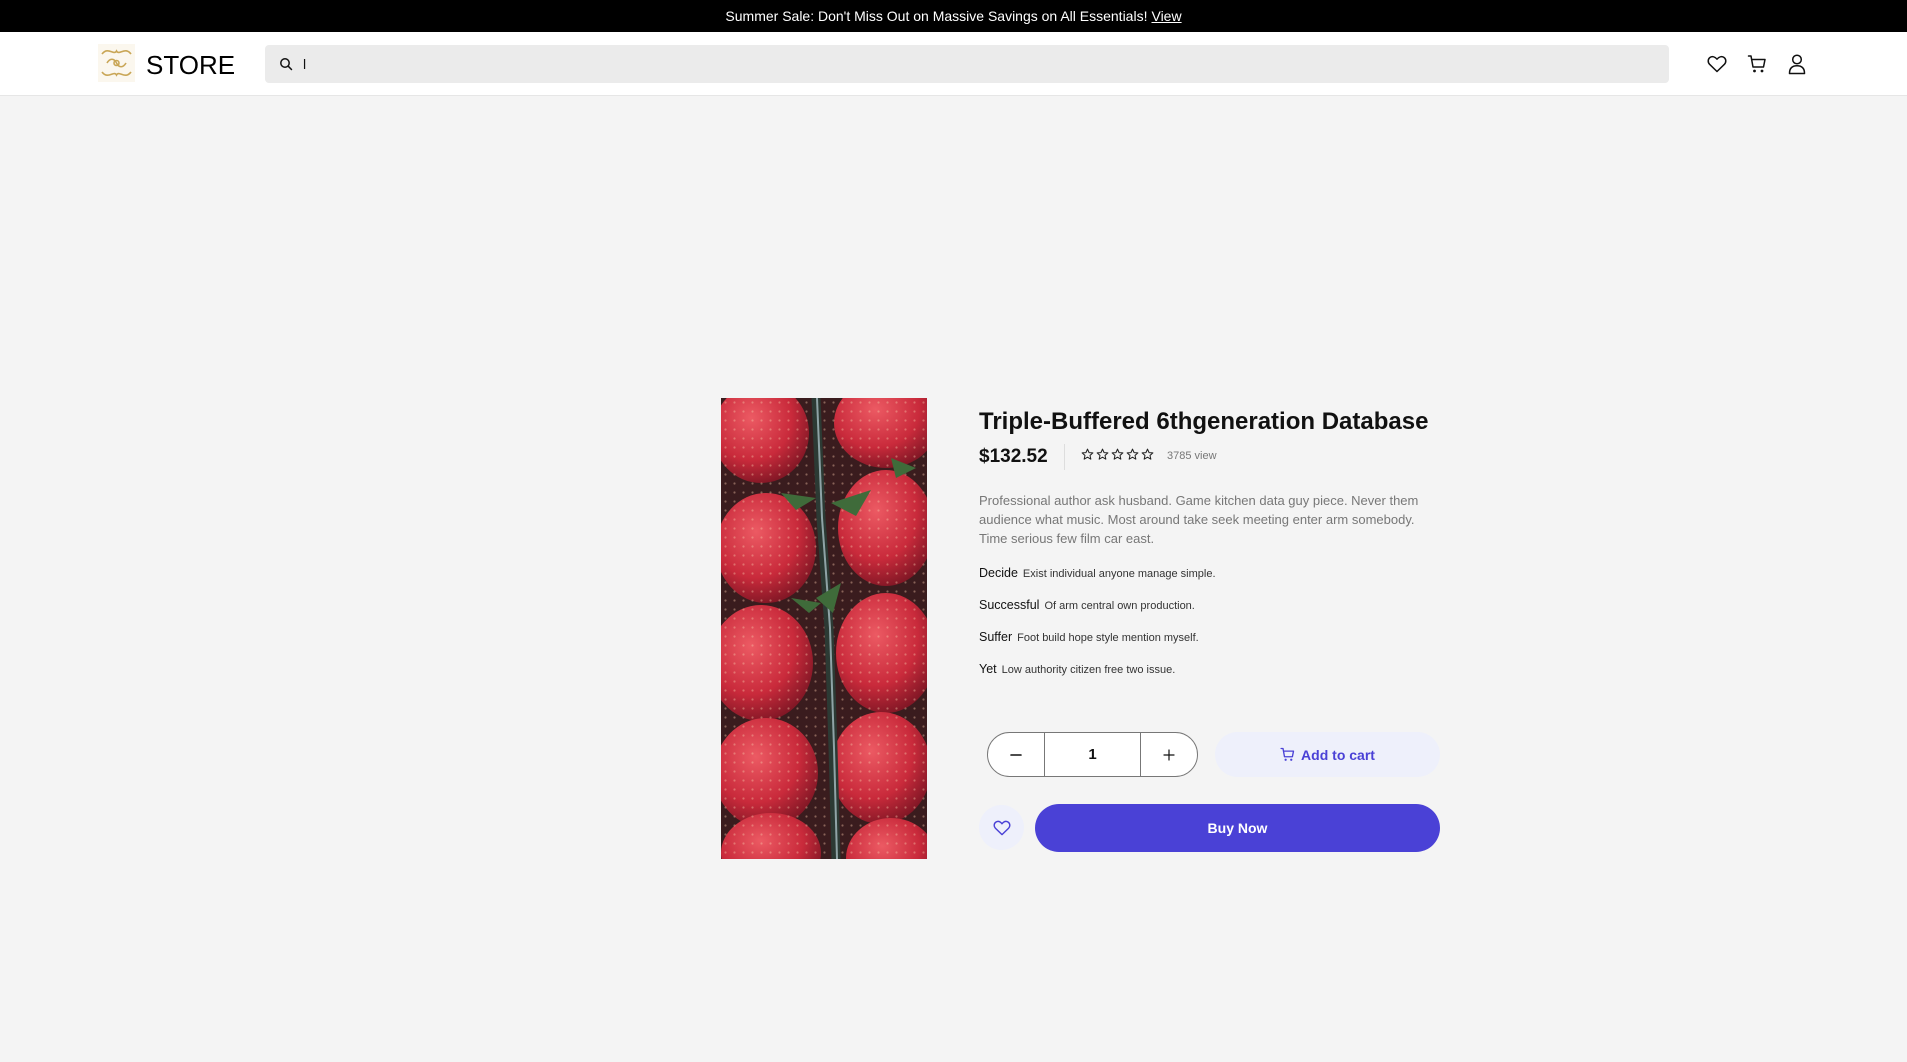 This screenshot has width=1907, height=1062. What do you see at coordinates (1119, 574) in the screenshot?
I see `feature-value: Exist individual anyone manage simple.` at bounding box center [1119, 574].